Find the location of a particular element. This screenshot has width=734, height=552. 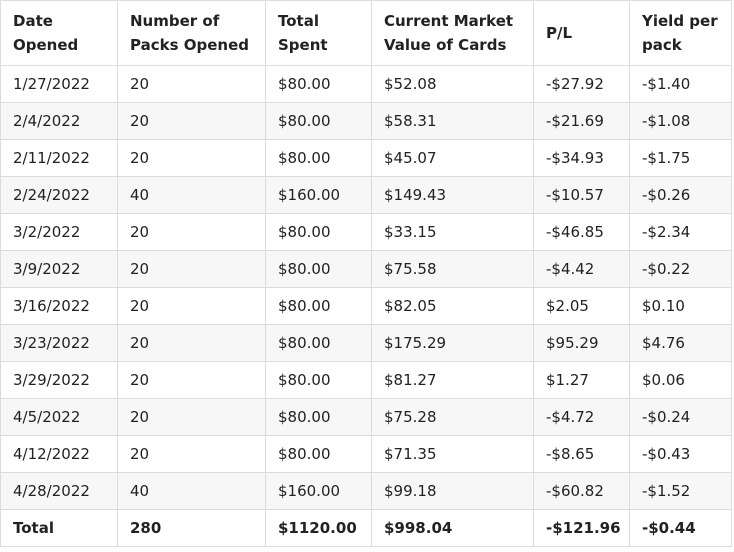

table-row: 3/16/2022 20 $80.00 $82.05 $2.05 $0.10 is located at coordinates (366, 306).